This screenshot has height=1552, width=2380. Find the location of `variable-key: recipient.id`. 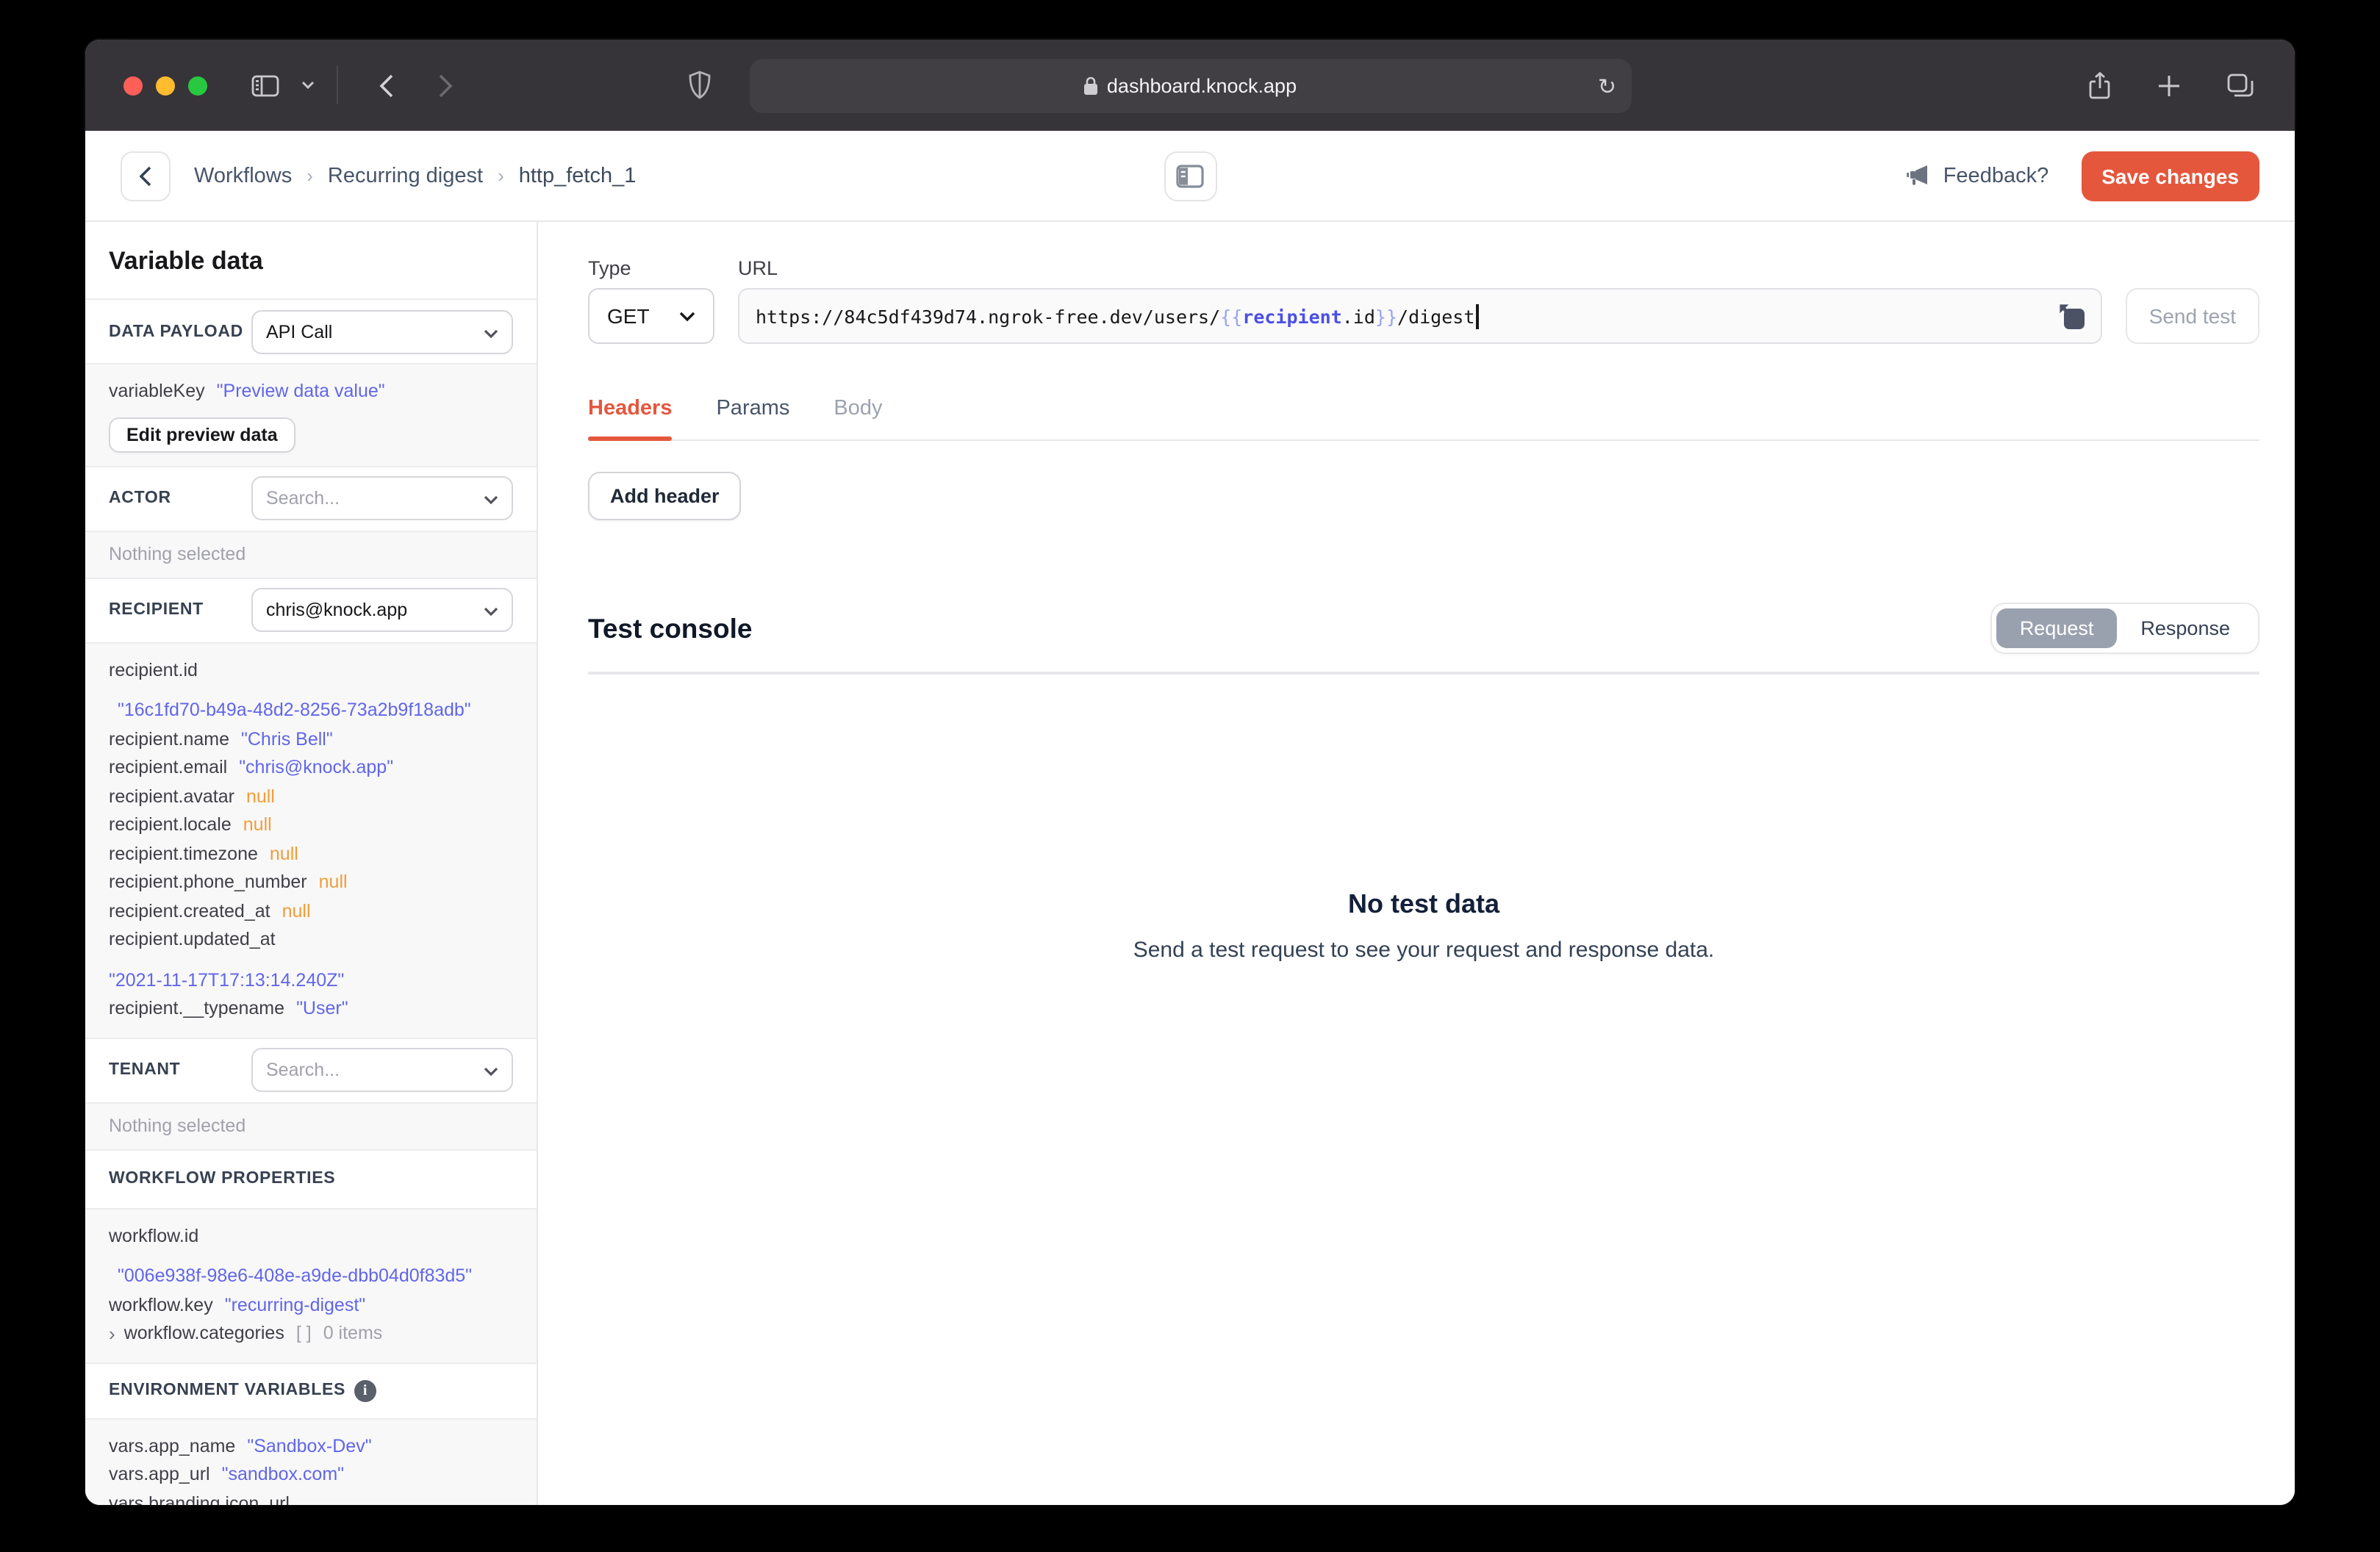

variable-key: recipient.id is located at coordinates (154, 669).